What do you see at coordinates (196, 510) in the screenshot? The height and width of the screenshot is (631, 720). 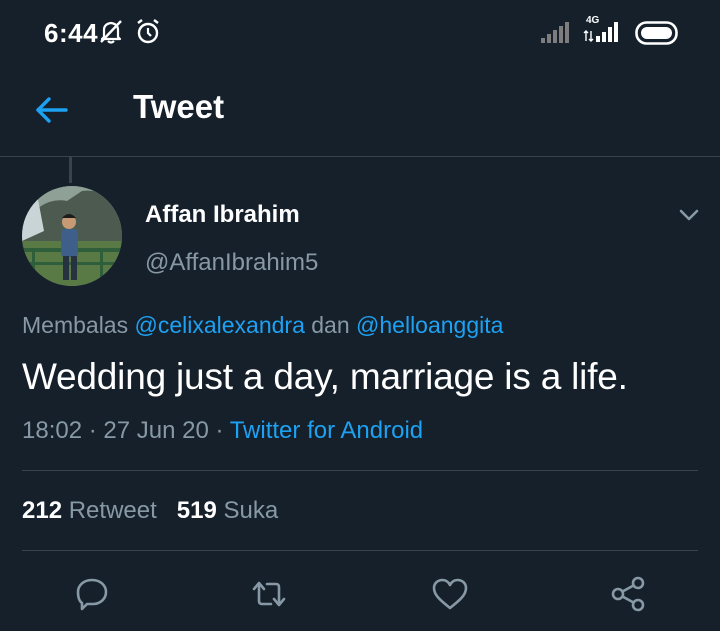 I see `like-count: 519` at bounding box center [196, 510].